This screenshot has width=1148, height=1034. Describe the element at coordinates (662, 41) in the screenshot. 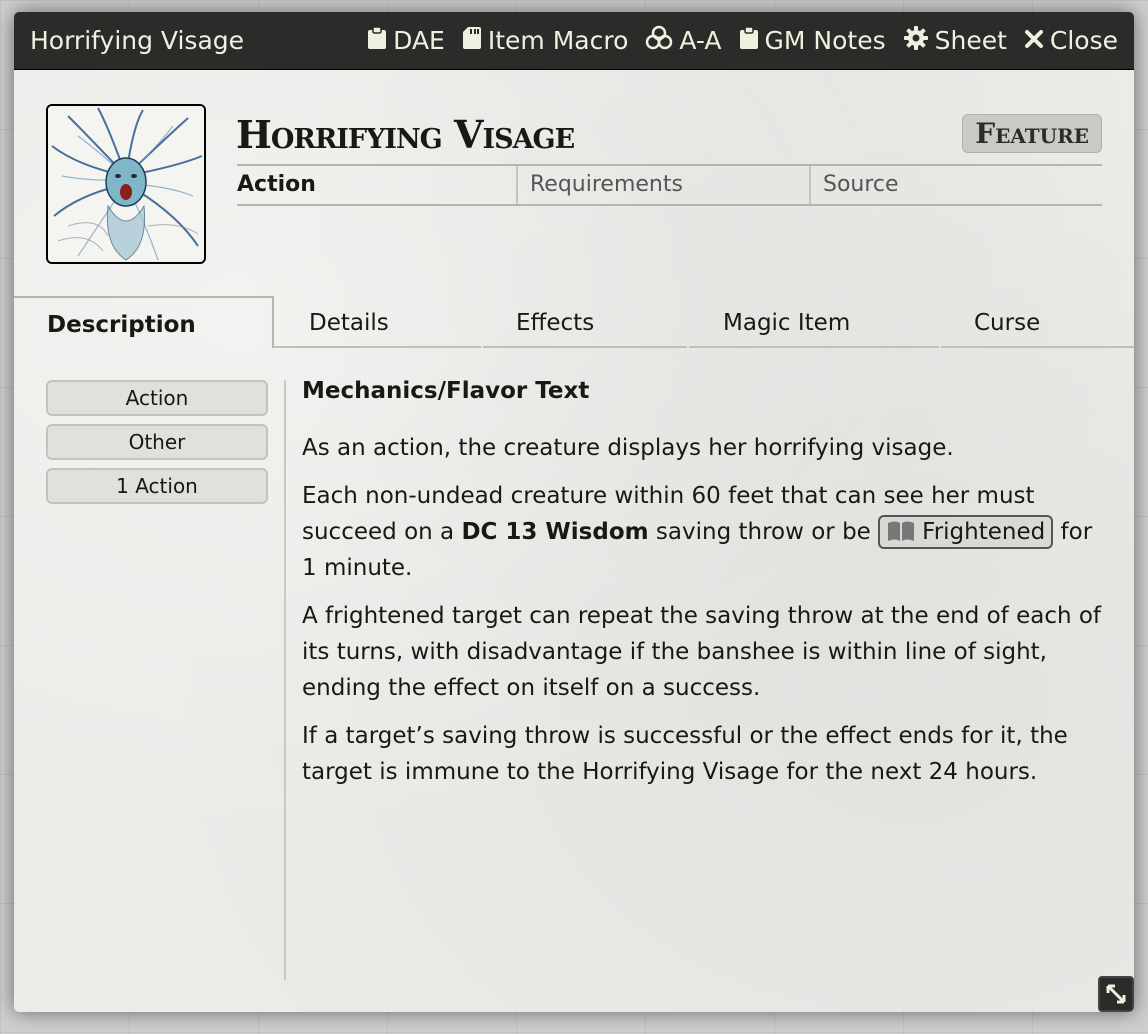

I see `biohazard-icon` at that location.